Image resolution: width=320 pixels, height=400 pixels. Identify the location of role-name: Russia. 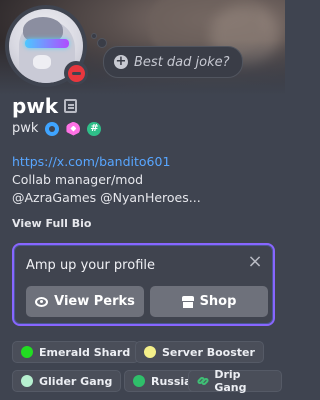
(171, 381).